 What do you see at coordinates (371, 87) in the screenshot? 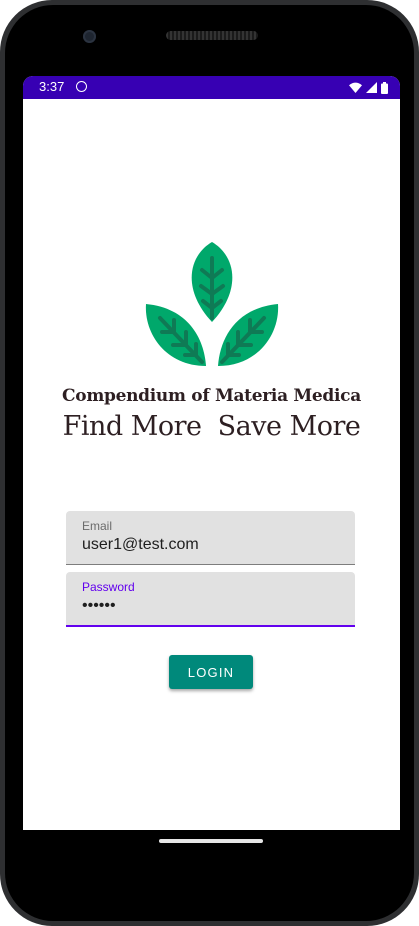
I see `signal-icon` at bounding box center [371, 87].